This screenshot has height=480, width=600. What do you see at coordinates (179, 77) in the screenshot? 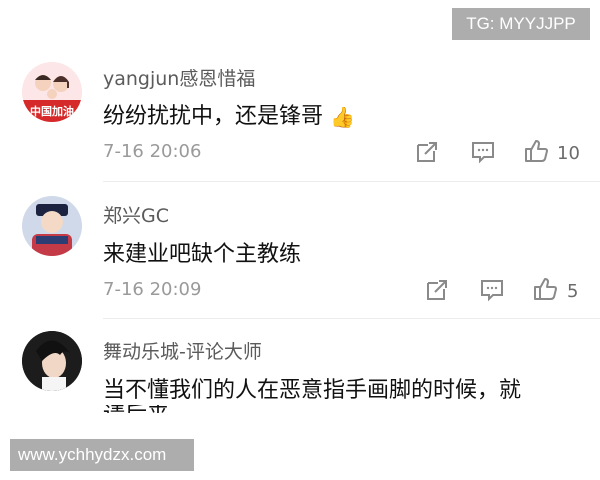
I see `comment-username: yangjun感恩惜福` at bounding box center [179, 77].